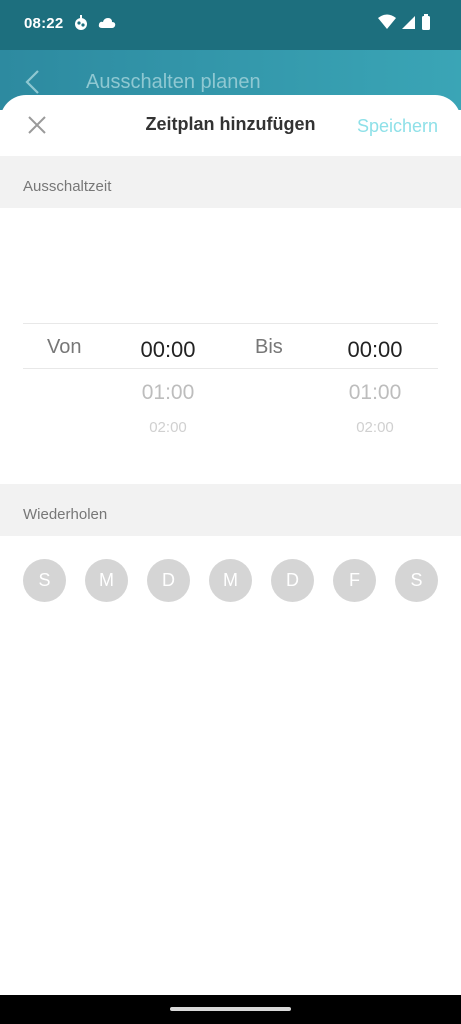 This screenshot has width=461, height=1024. I want to click on day-toggle-thursday: D, so click(292, 580).